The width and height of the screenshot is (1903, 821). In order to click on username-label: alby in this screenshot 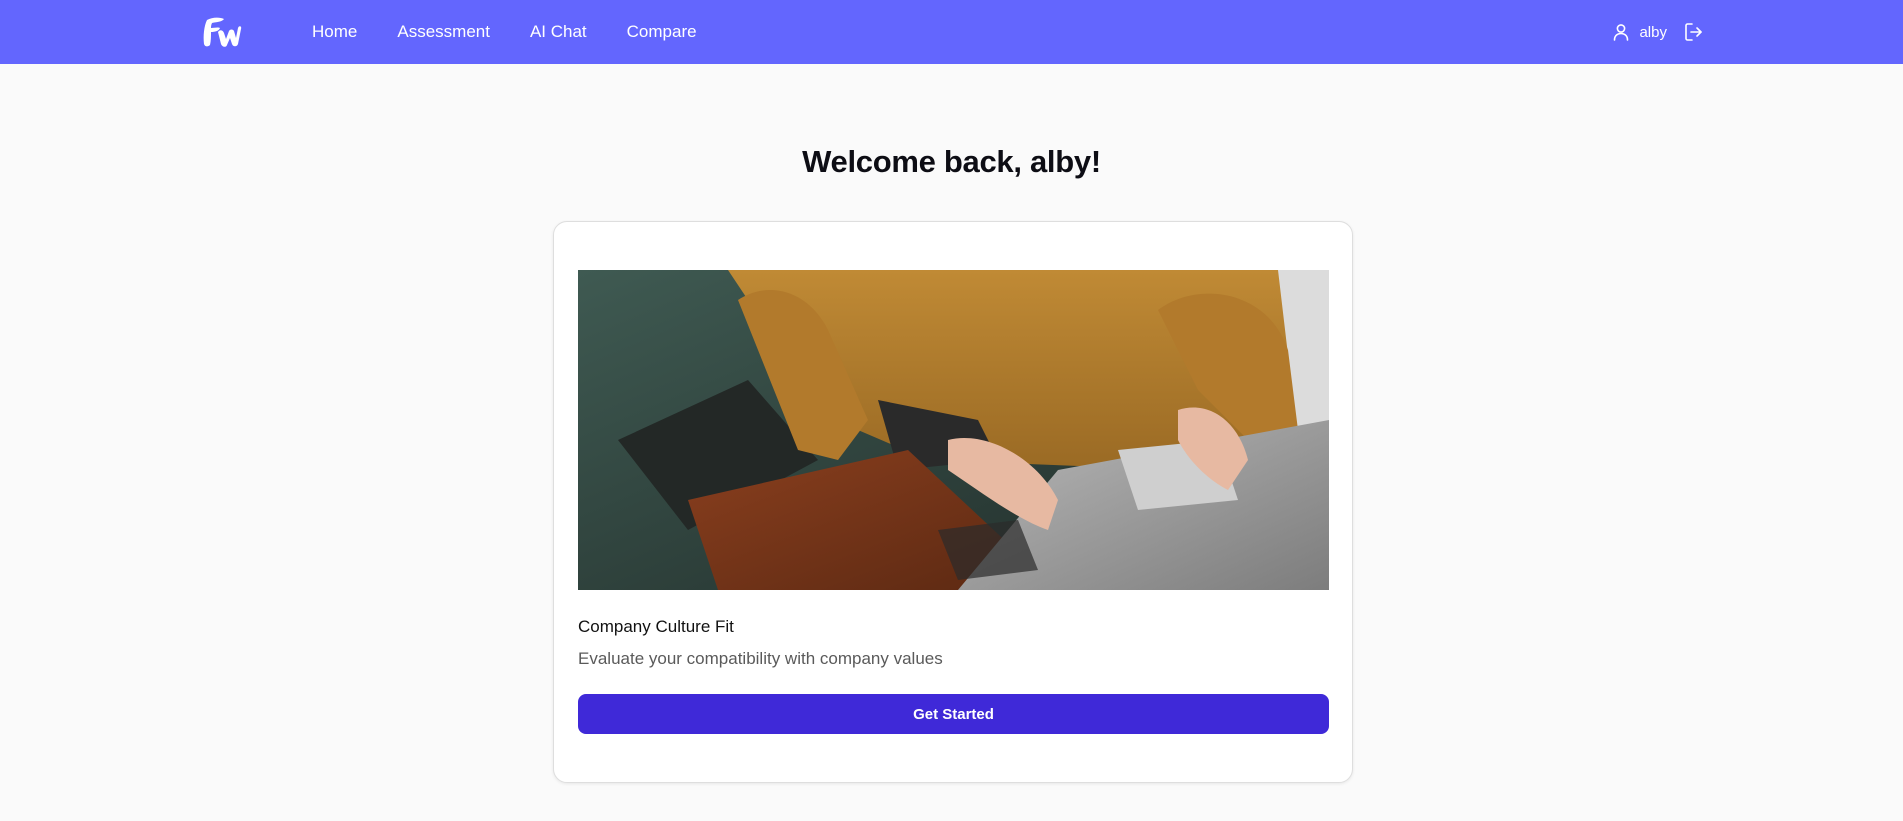, I will do `click(1653, 32)`.